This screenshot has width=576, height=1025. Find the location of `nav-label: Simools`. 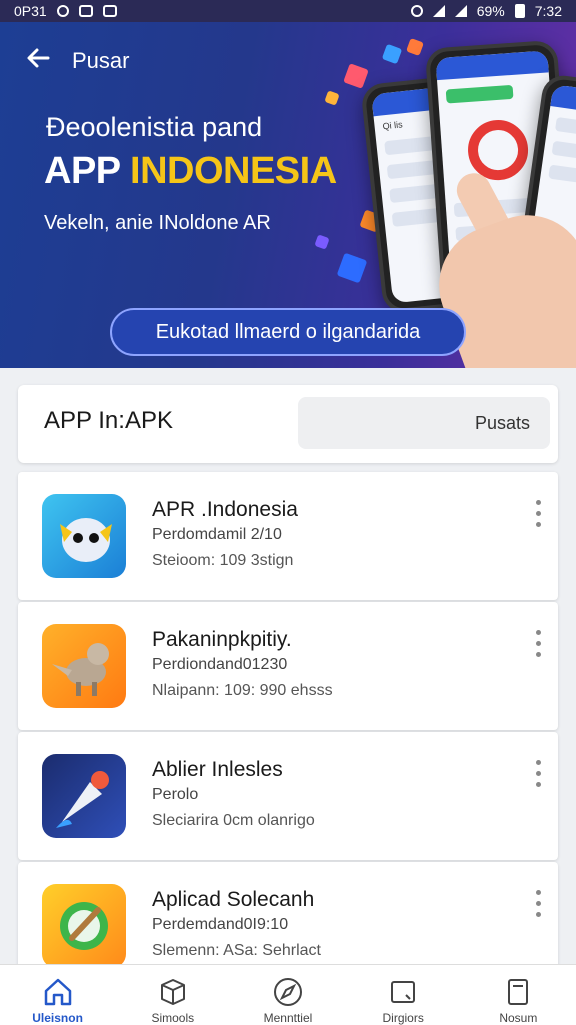

nav-label: Simools is located at coordinates (173, 1018).